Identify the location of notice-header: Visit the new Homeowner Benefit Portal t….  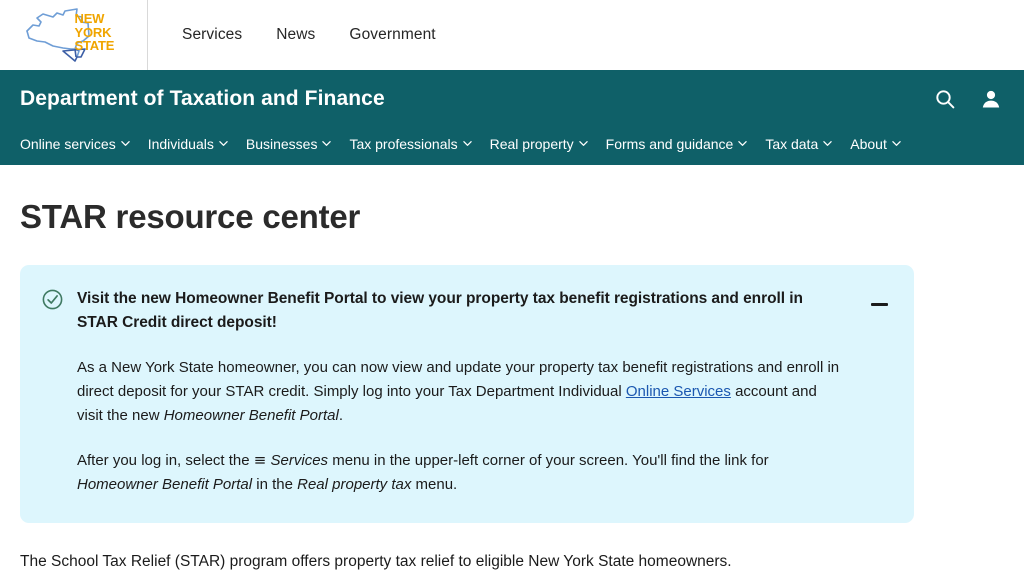
(466, 311).